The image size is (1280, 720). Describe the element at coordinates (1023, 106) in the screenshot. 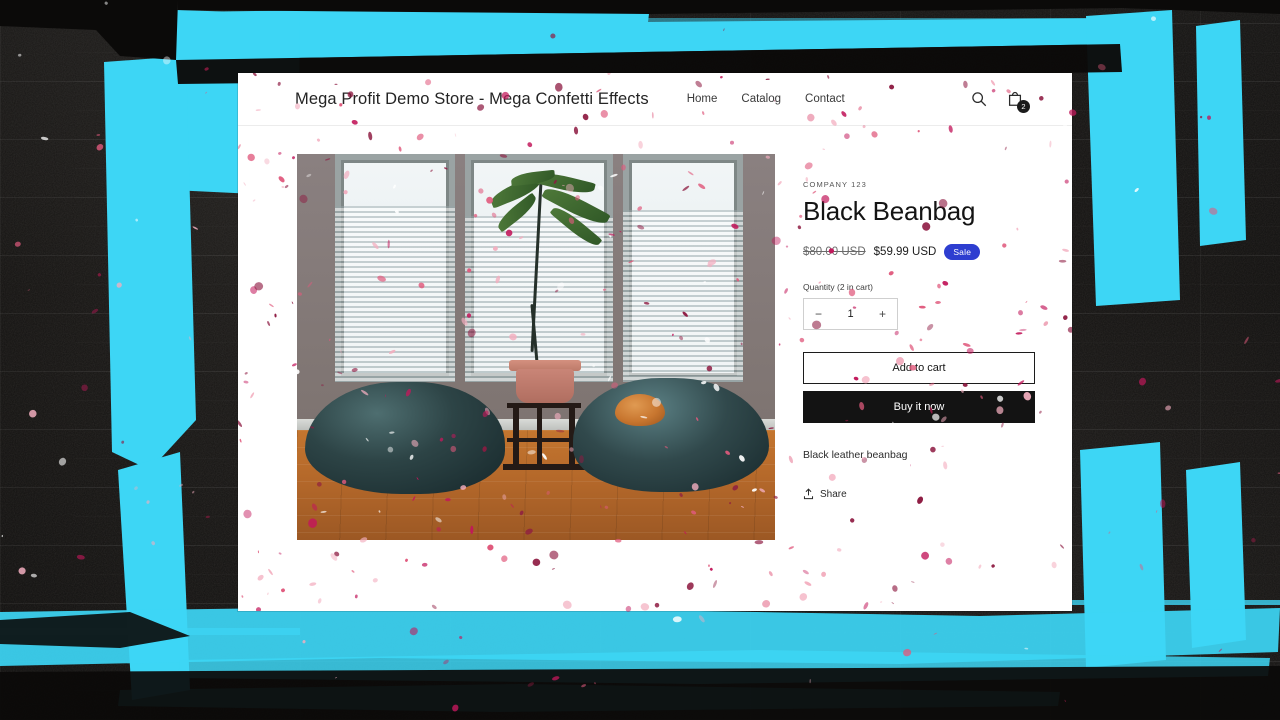

I see `cart-count-badge: 2` at that location.